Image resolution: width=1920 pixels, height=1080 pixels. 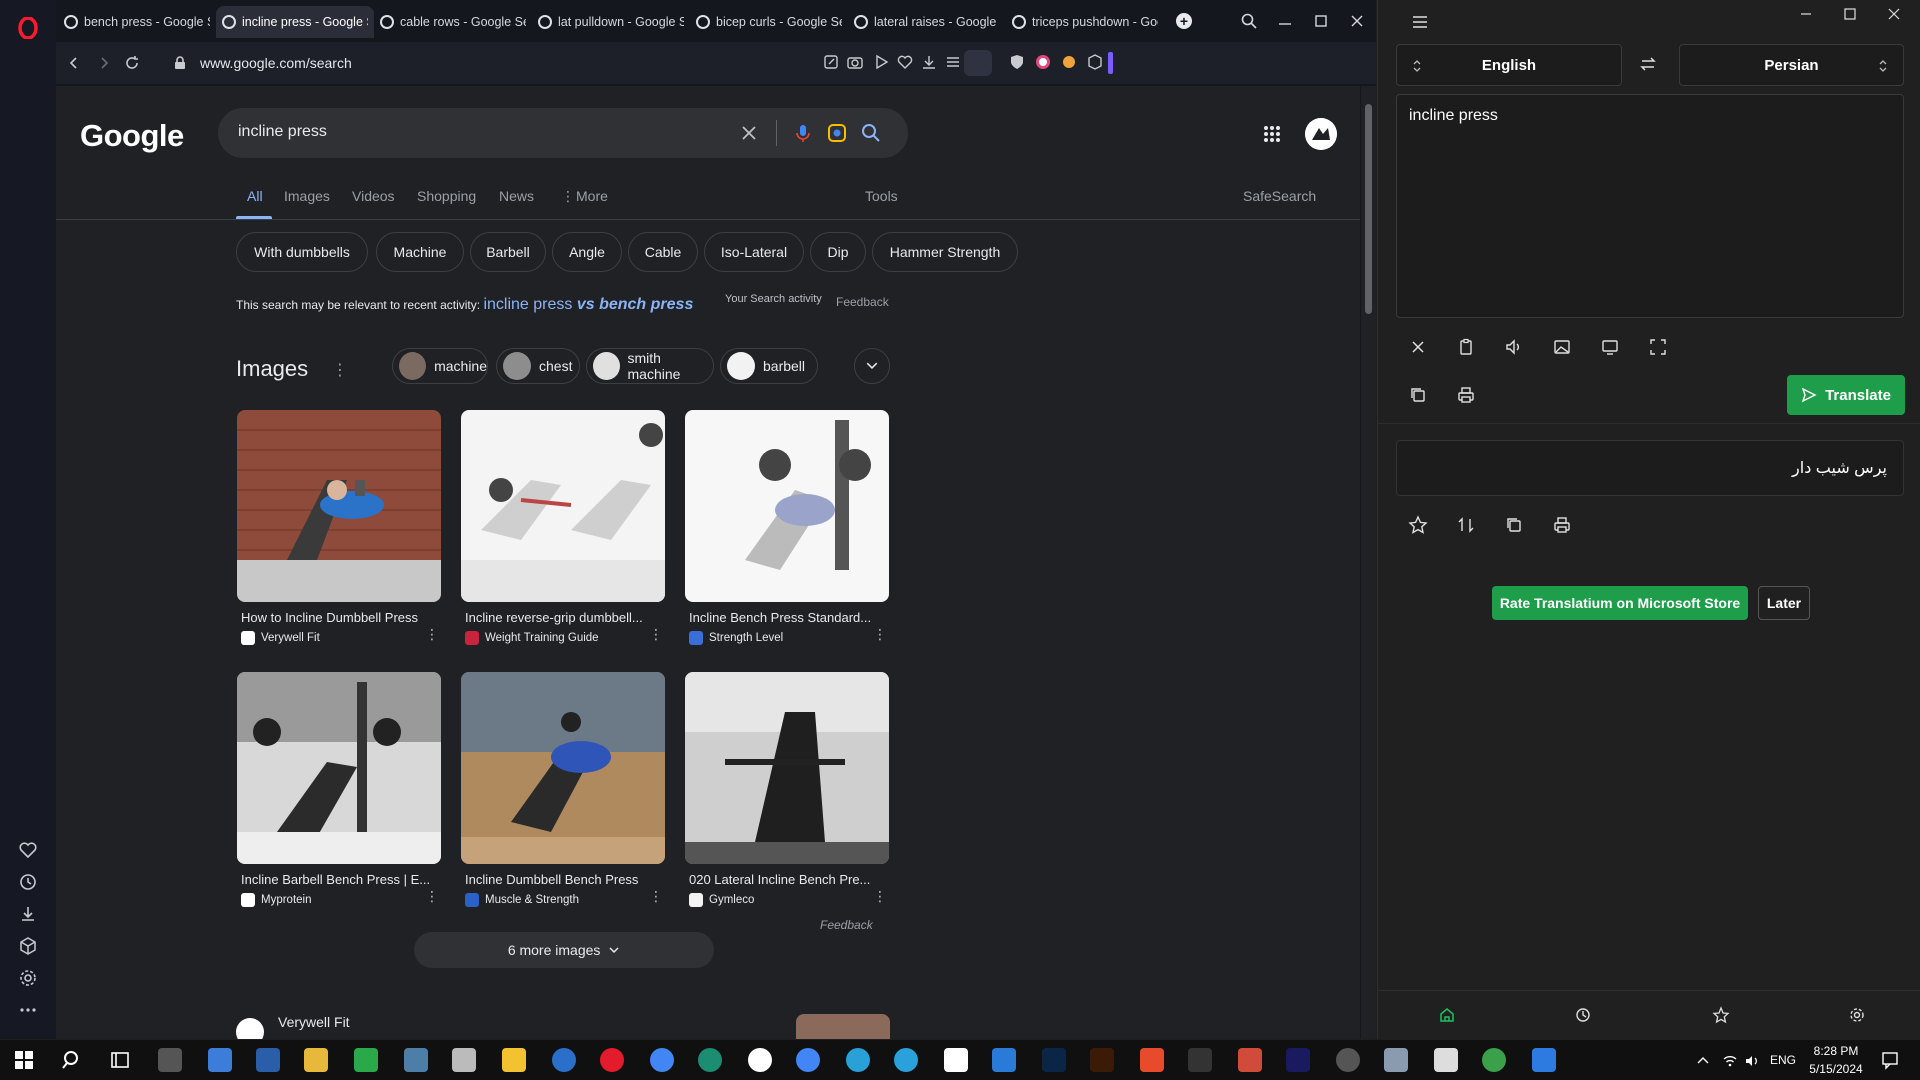 I want to click on result-caption: Incline Dumbbell Bench Press, so click(x=563, y=879).